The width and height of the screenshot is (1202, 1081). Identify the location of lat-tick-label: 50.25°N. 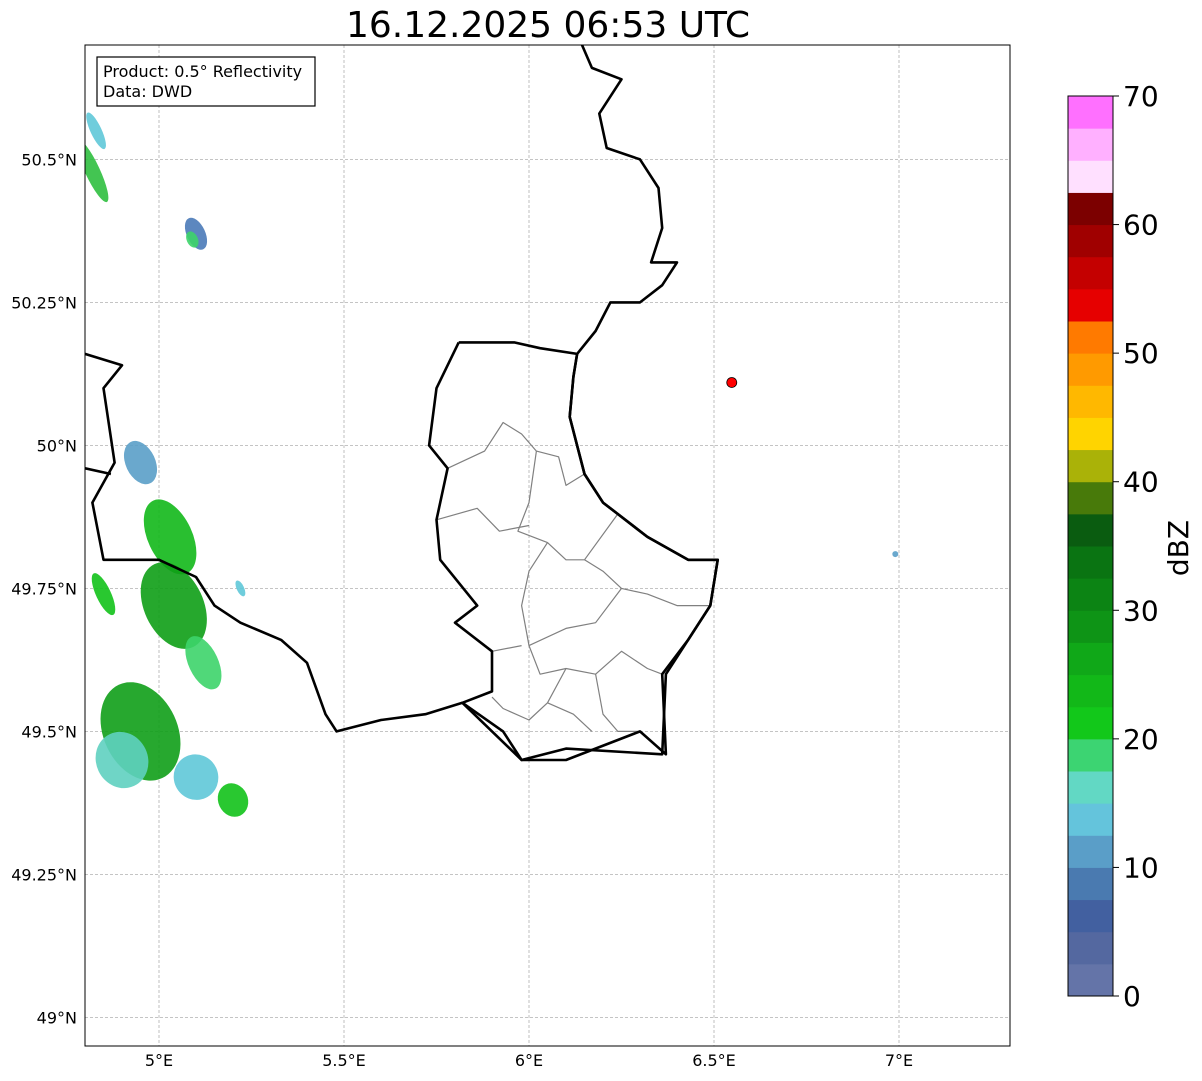
(44, 302).